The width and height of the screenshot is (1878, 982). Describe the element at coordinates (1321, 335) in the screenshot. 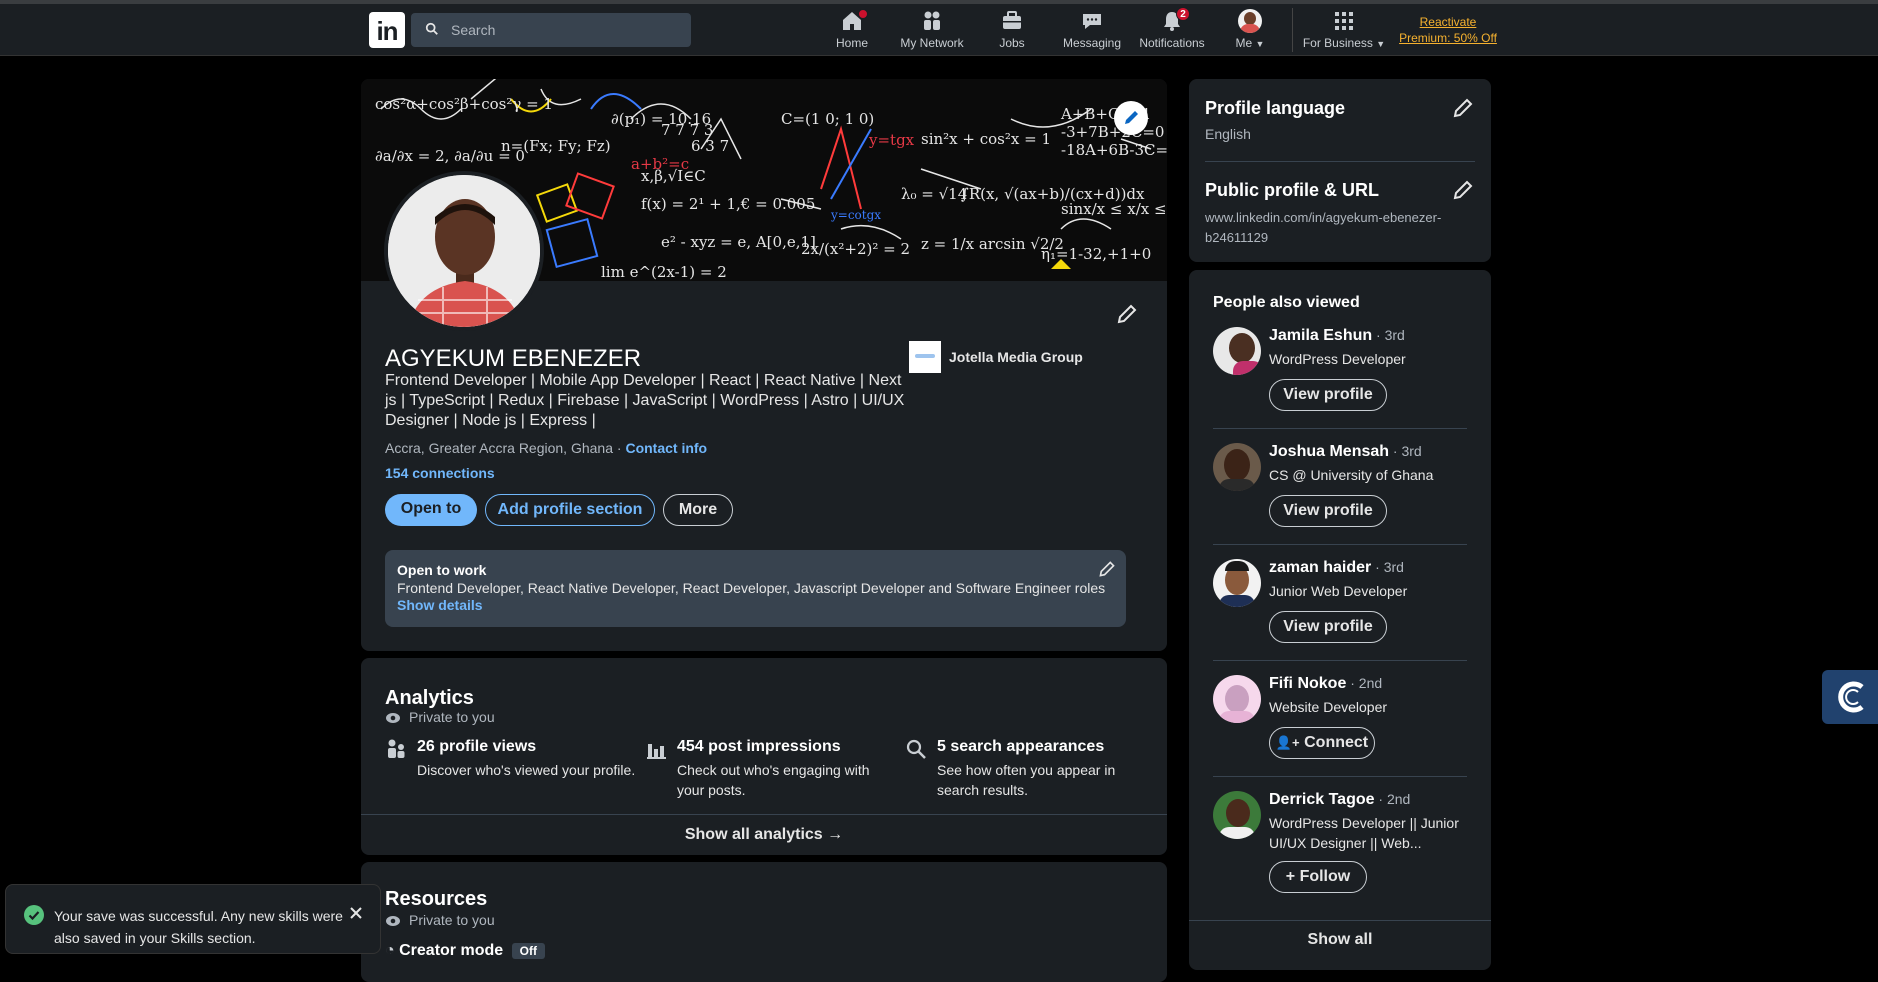

I see `person-name-text: Jamila Eshun` at that location.